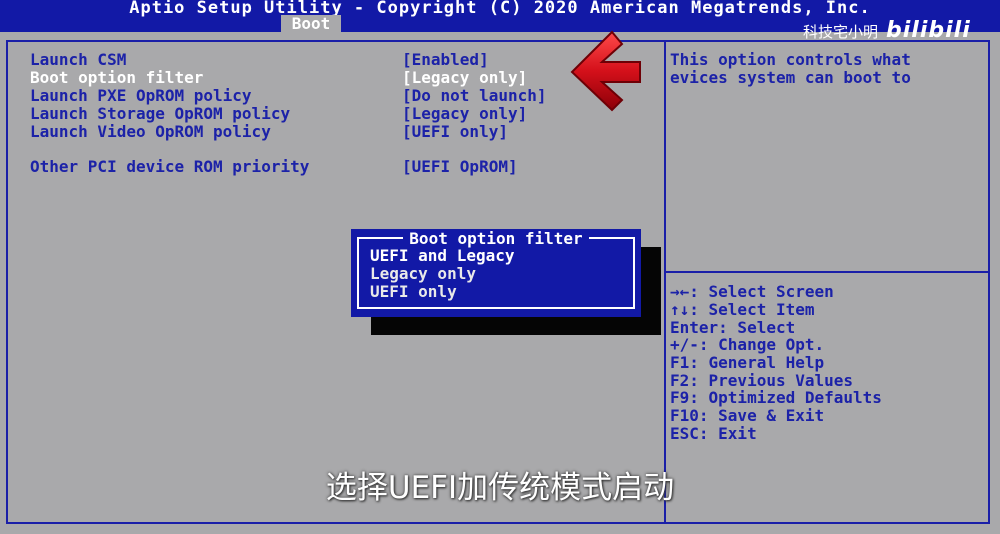 This screenshot has width=1000, height=534. I want to click on setting-value: [UEFI OpROM], so click(460, 166).